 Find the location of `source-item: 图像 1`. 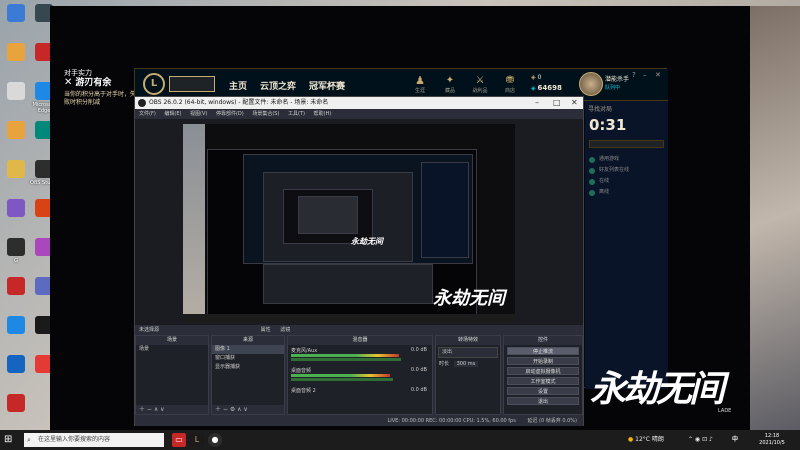

source-item: 图像 1 is located at coordinates (248, 349).